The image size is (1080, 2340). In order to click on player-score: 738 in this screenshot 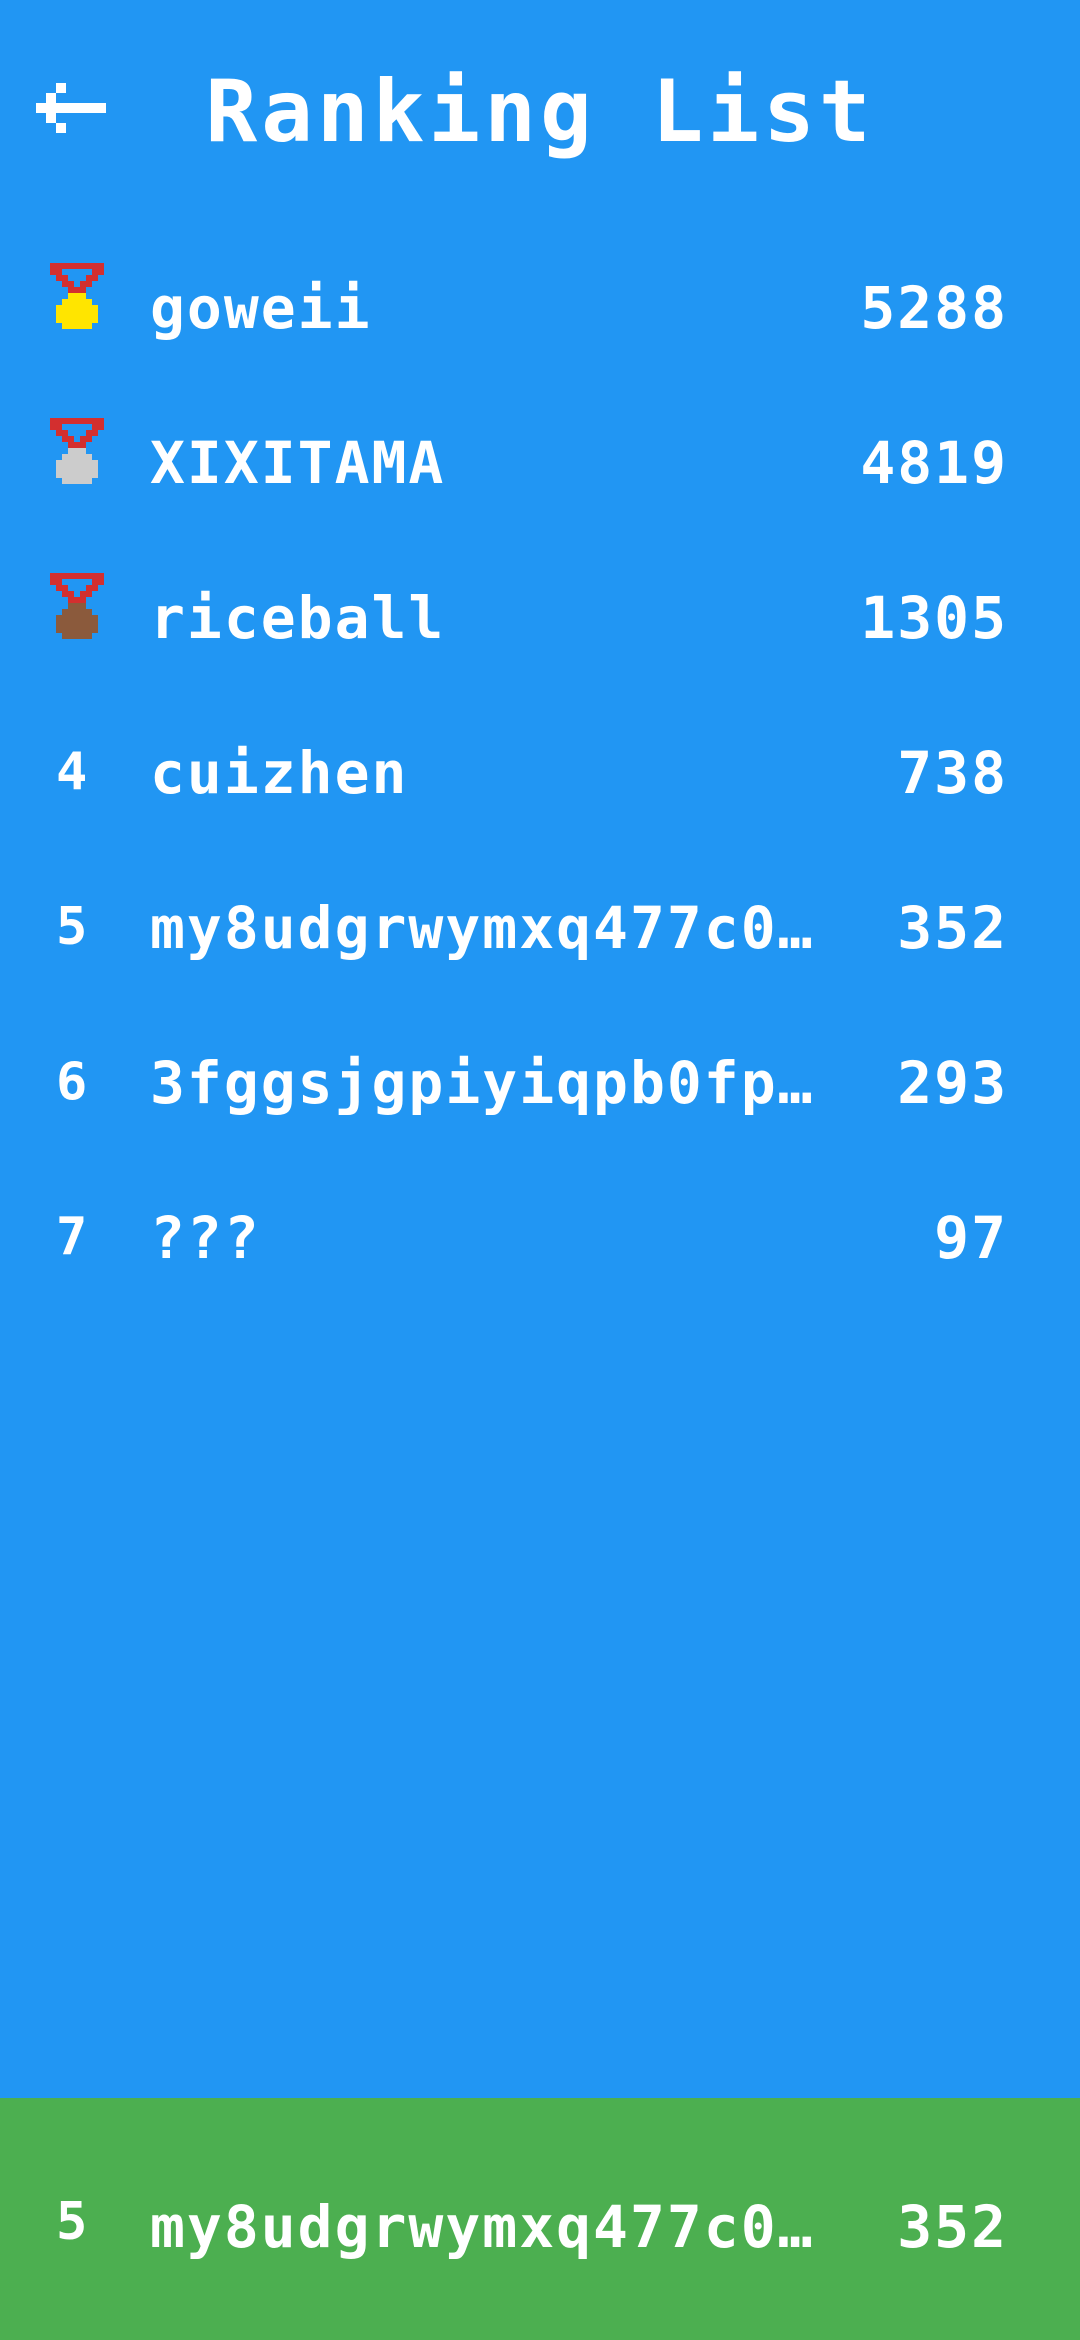, I will do `click(952, 773)`.